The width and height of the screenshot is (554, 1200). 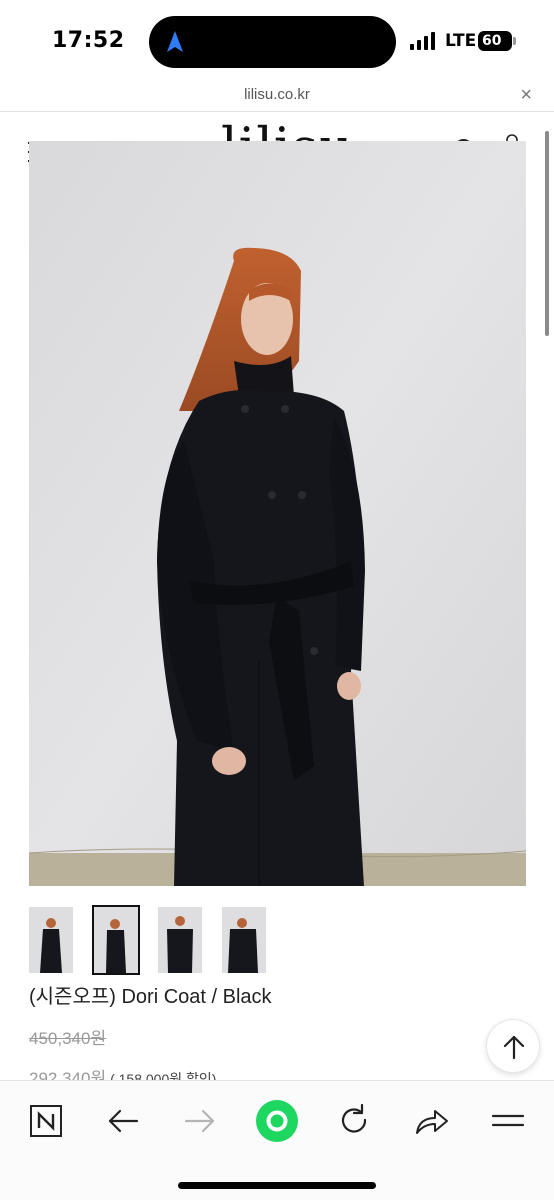 I want to click on refresh-button, so click(x=354, y=1121).